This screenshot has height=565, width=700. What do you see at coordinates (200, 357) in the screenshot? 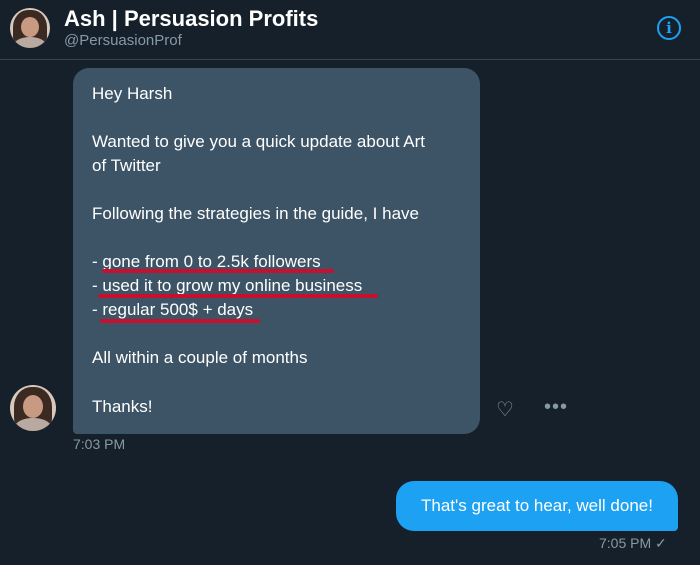
I see `message-line: All within a couple of months` at bounding box center [200, 357].